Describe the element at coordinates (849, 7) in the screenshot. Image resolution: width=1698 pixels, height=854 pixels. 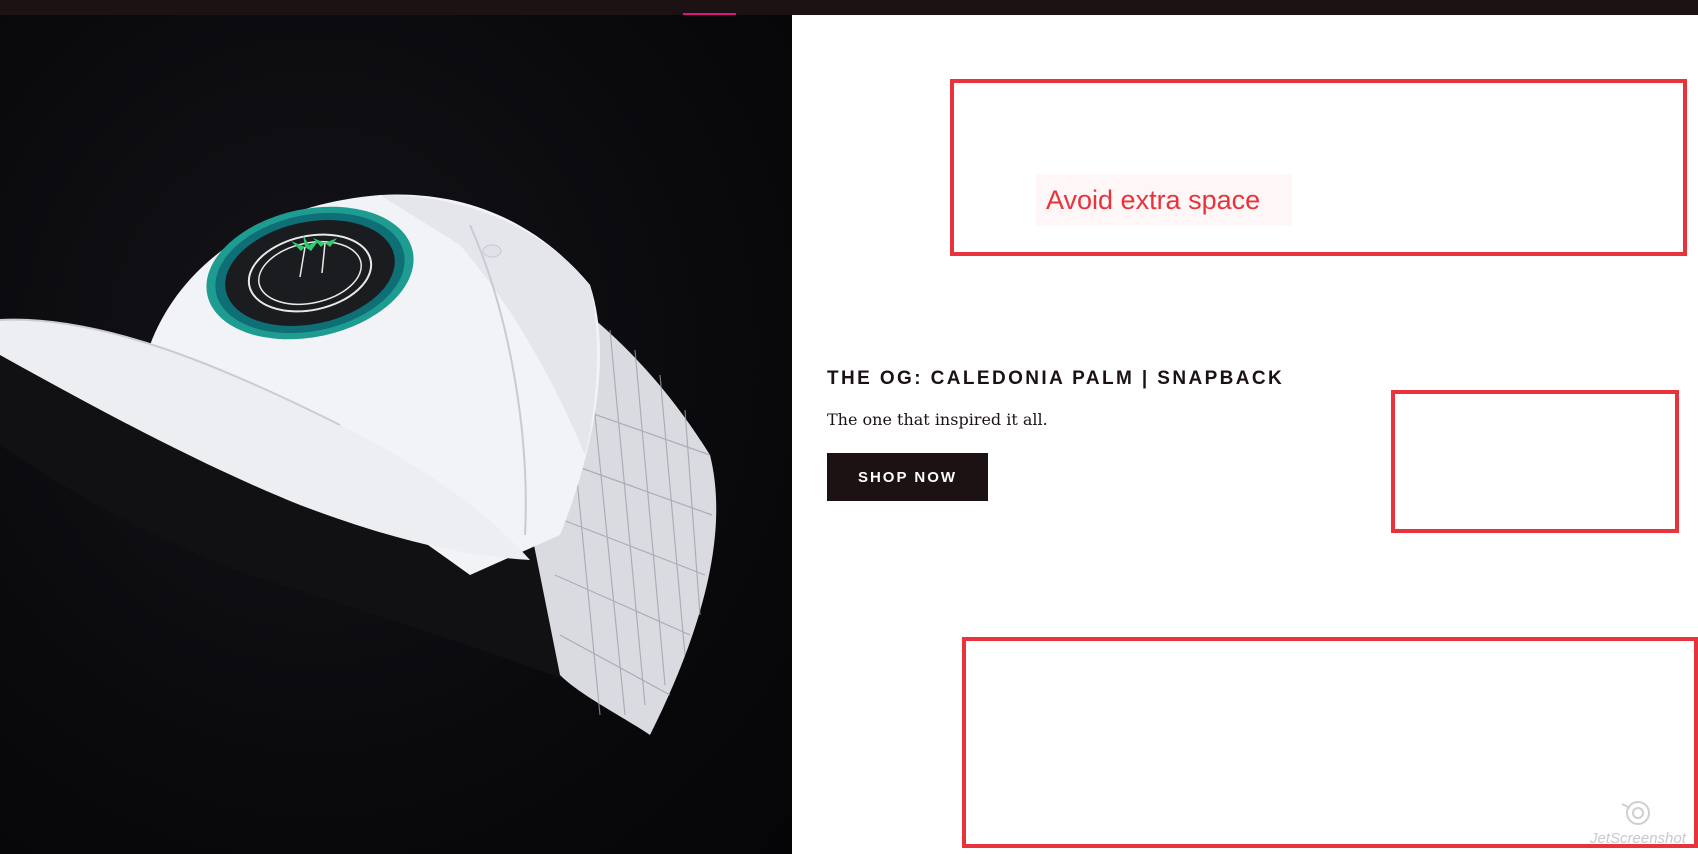
I see `top-navigation-bar` at that location.